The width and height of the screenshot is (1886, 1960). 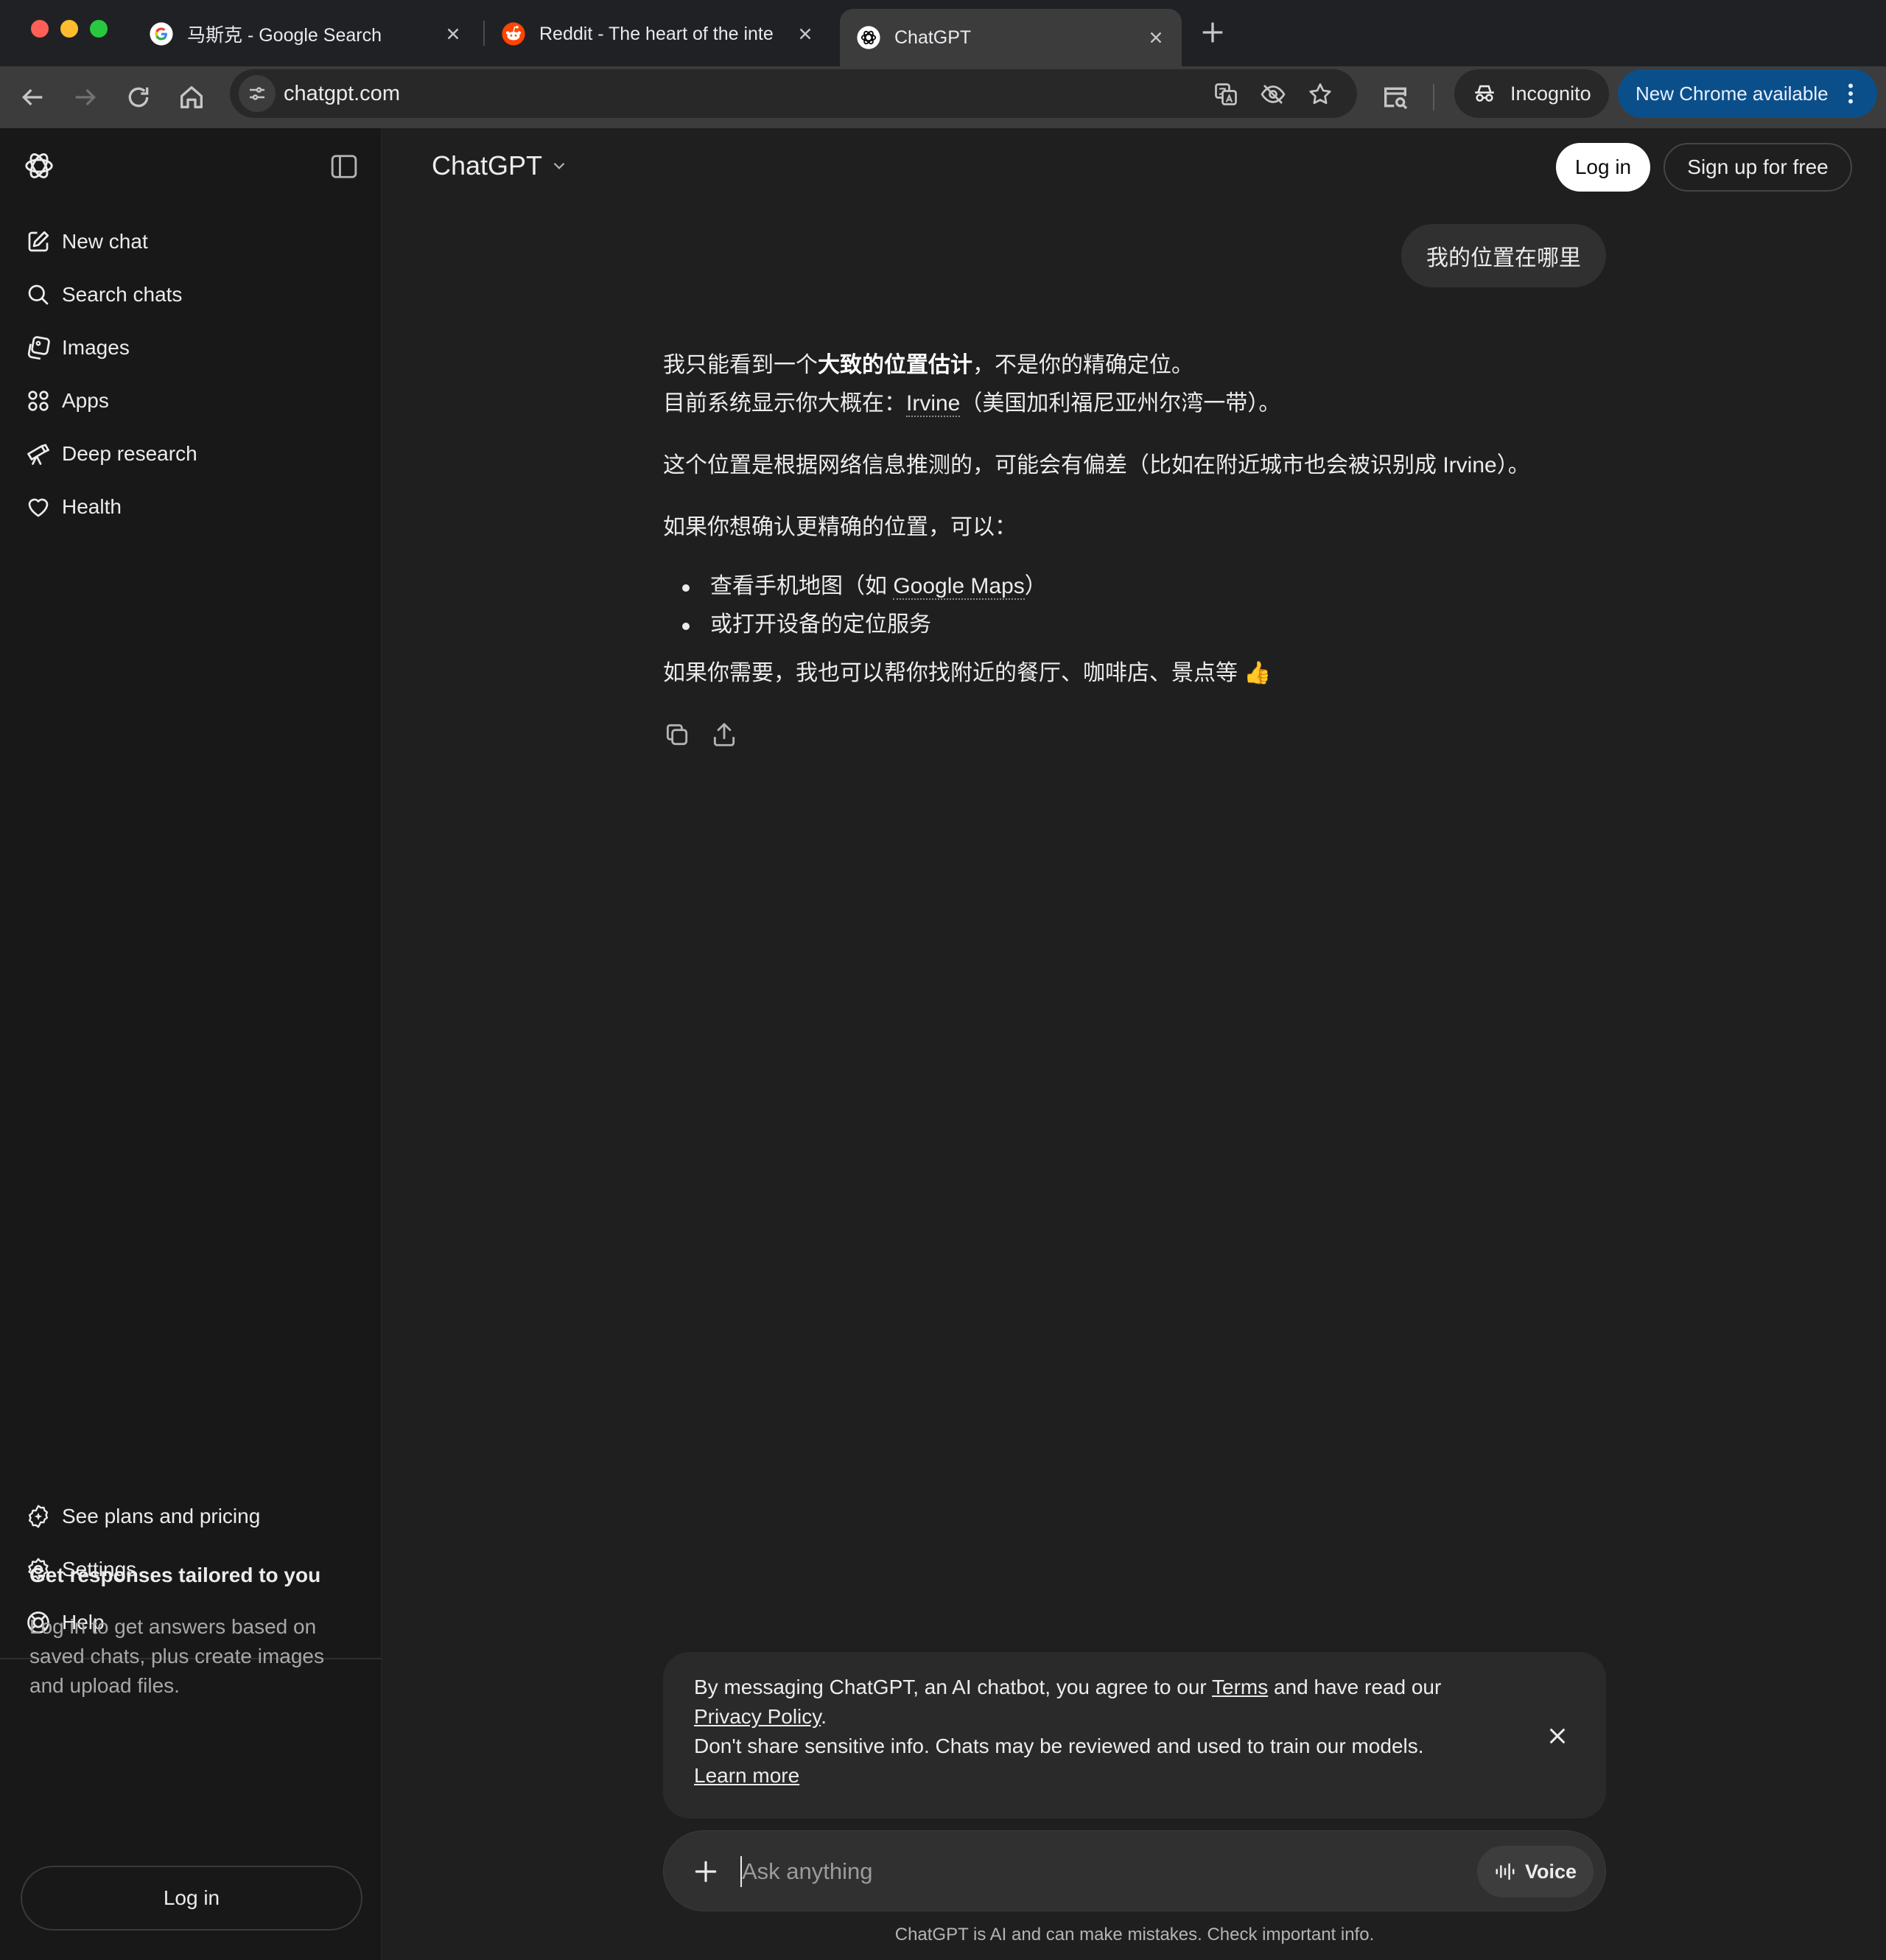 I want to click on sidebar-item-new-chat: New chat, so click(x=191, y=241).